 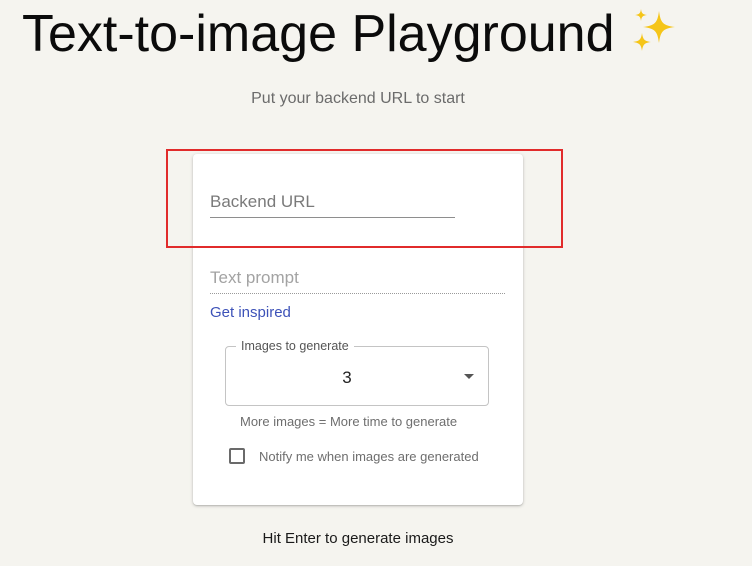 What do you see at coordinates (347, 377) in the screenshot?
I see `images-to-generate-value: 3` at bounding box center [347, 377].